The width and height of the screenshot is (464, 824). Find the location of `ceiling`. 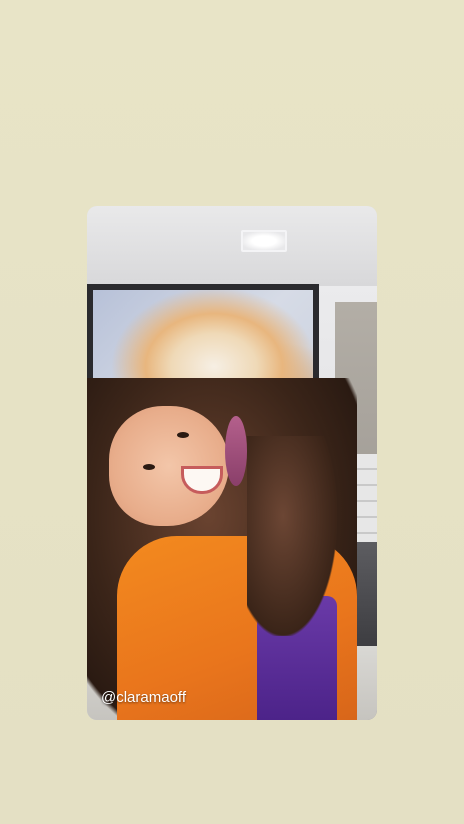

ceiling is located at coordinates (232, 246).